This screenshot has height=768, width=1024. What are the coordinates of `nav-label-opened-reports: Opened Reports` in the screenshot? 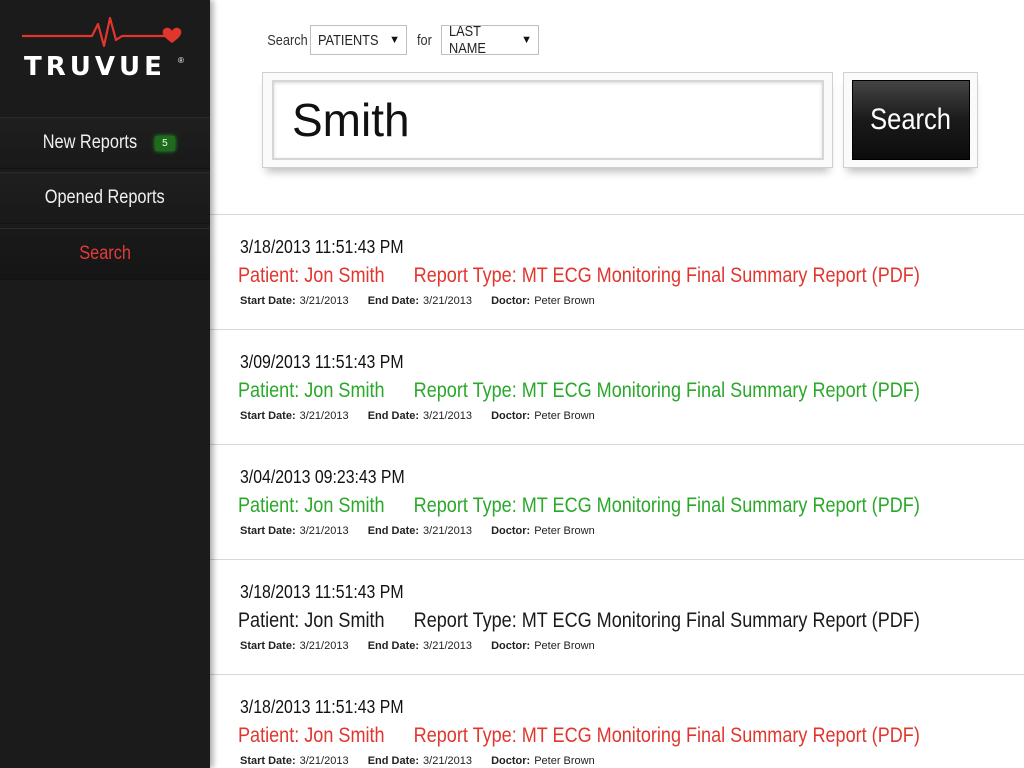 It's located at (105, 197).